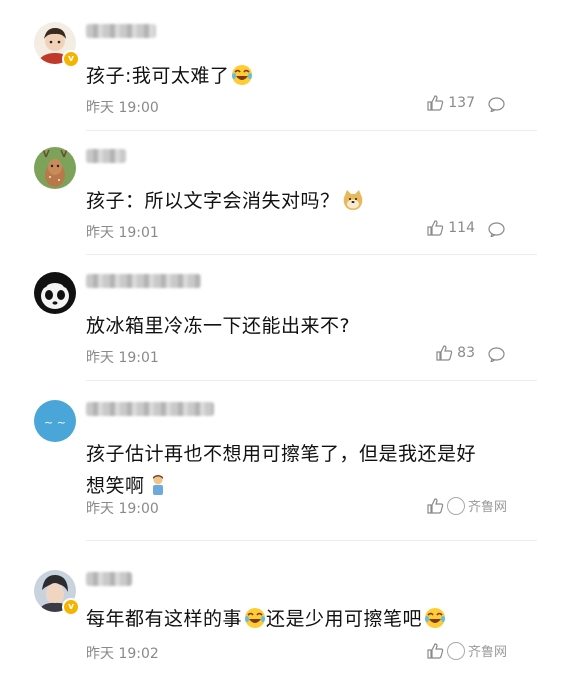 The height and width of the screenshot is (681, 565). I want to click on like-button: 114, so click(451, 228).